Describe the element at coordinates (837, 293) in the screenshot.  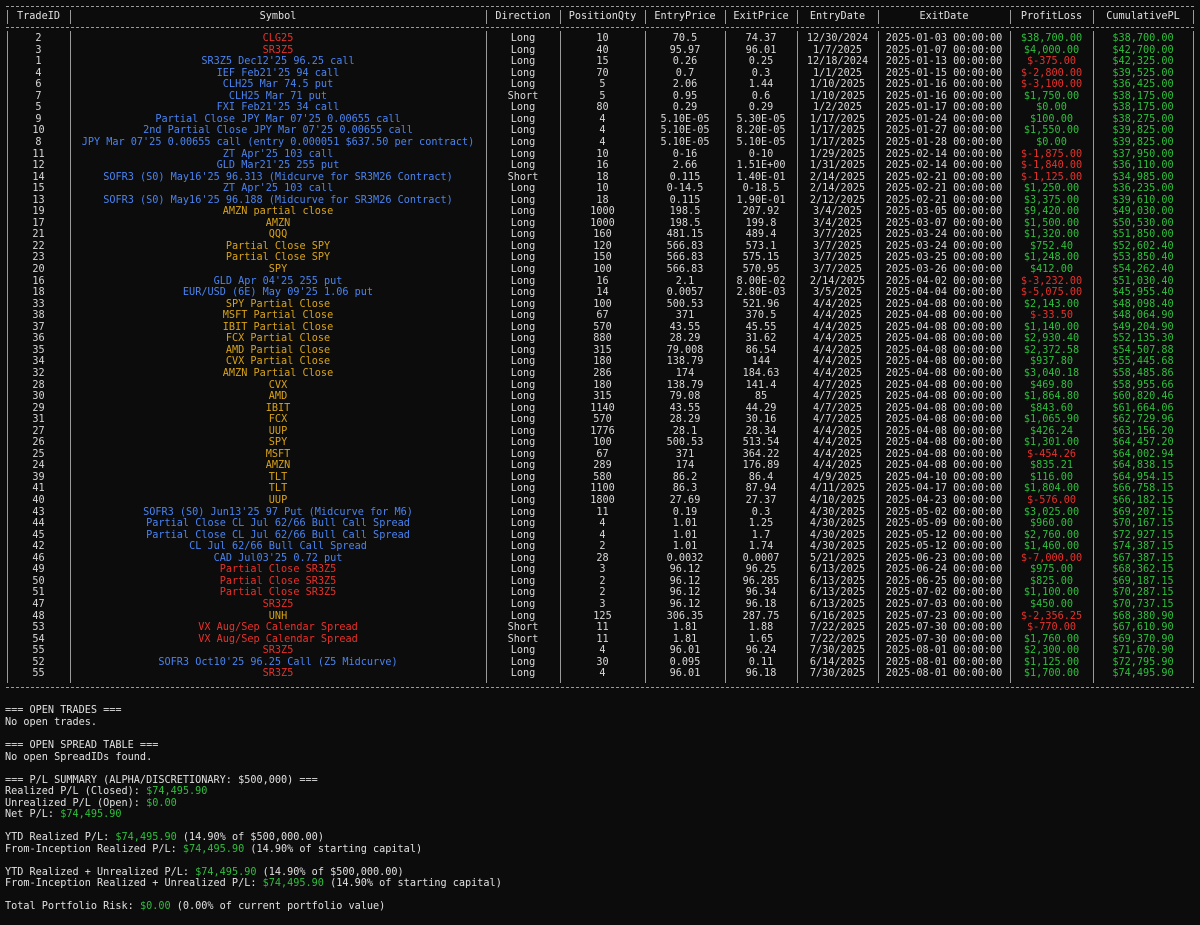
I see `entry-date-cell: 3/5/2025` at that location.